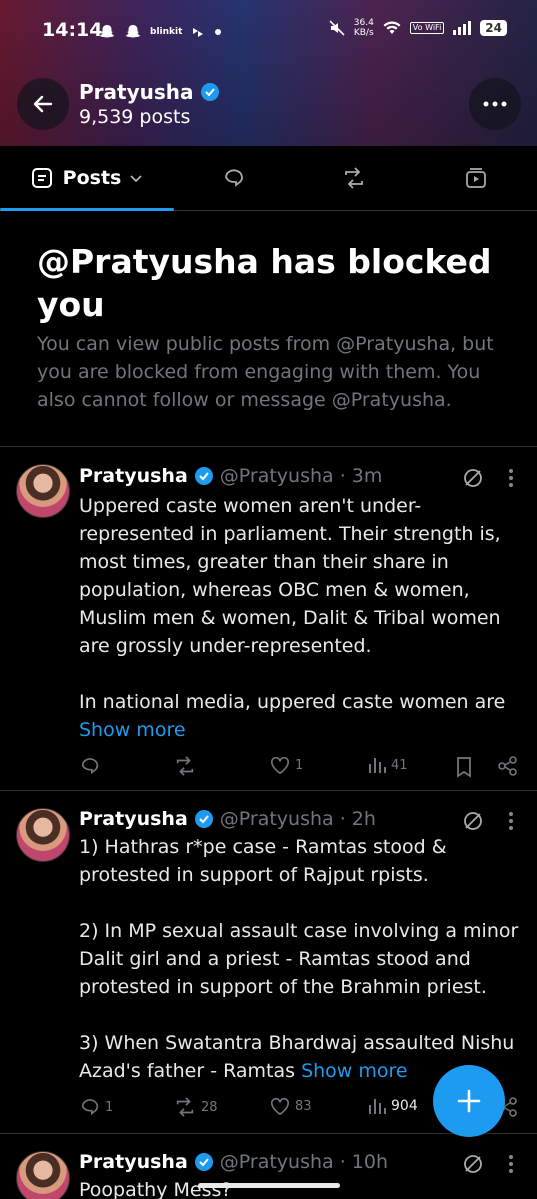 This screenshot has width=537, height=1199. Describe the element at coordinates (337, 28) in the screenshot. I see `mute-icon` at that location.